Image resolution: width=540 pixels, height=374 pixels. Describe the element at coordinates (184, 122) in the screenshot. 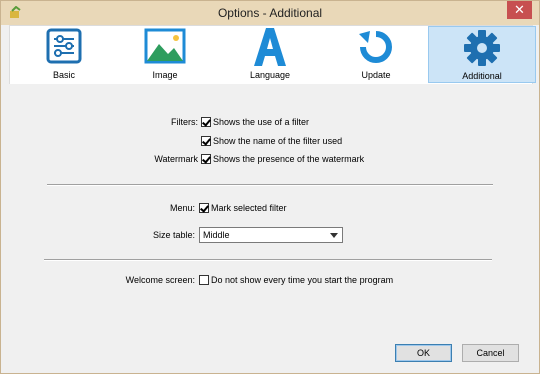

I see `filters-label: Filters:` at that location.